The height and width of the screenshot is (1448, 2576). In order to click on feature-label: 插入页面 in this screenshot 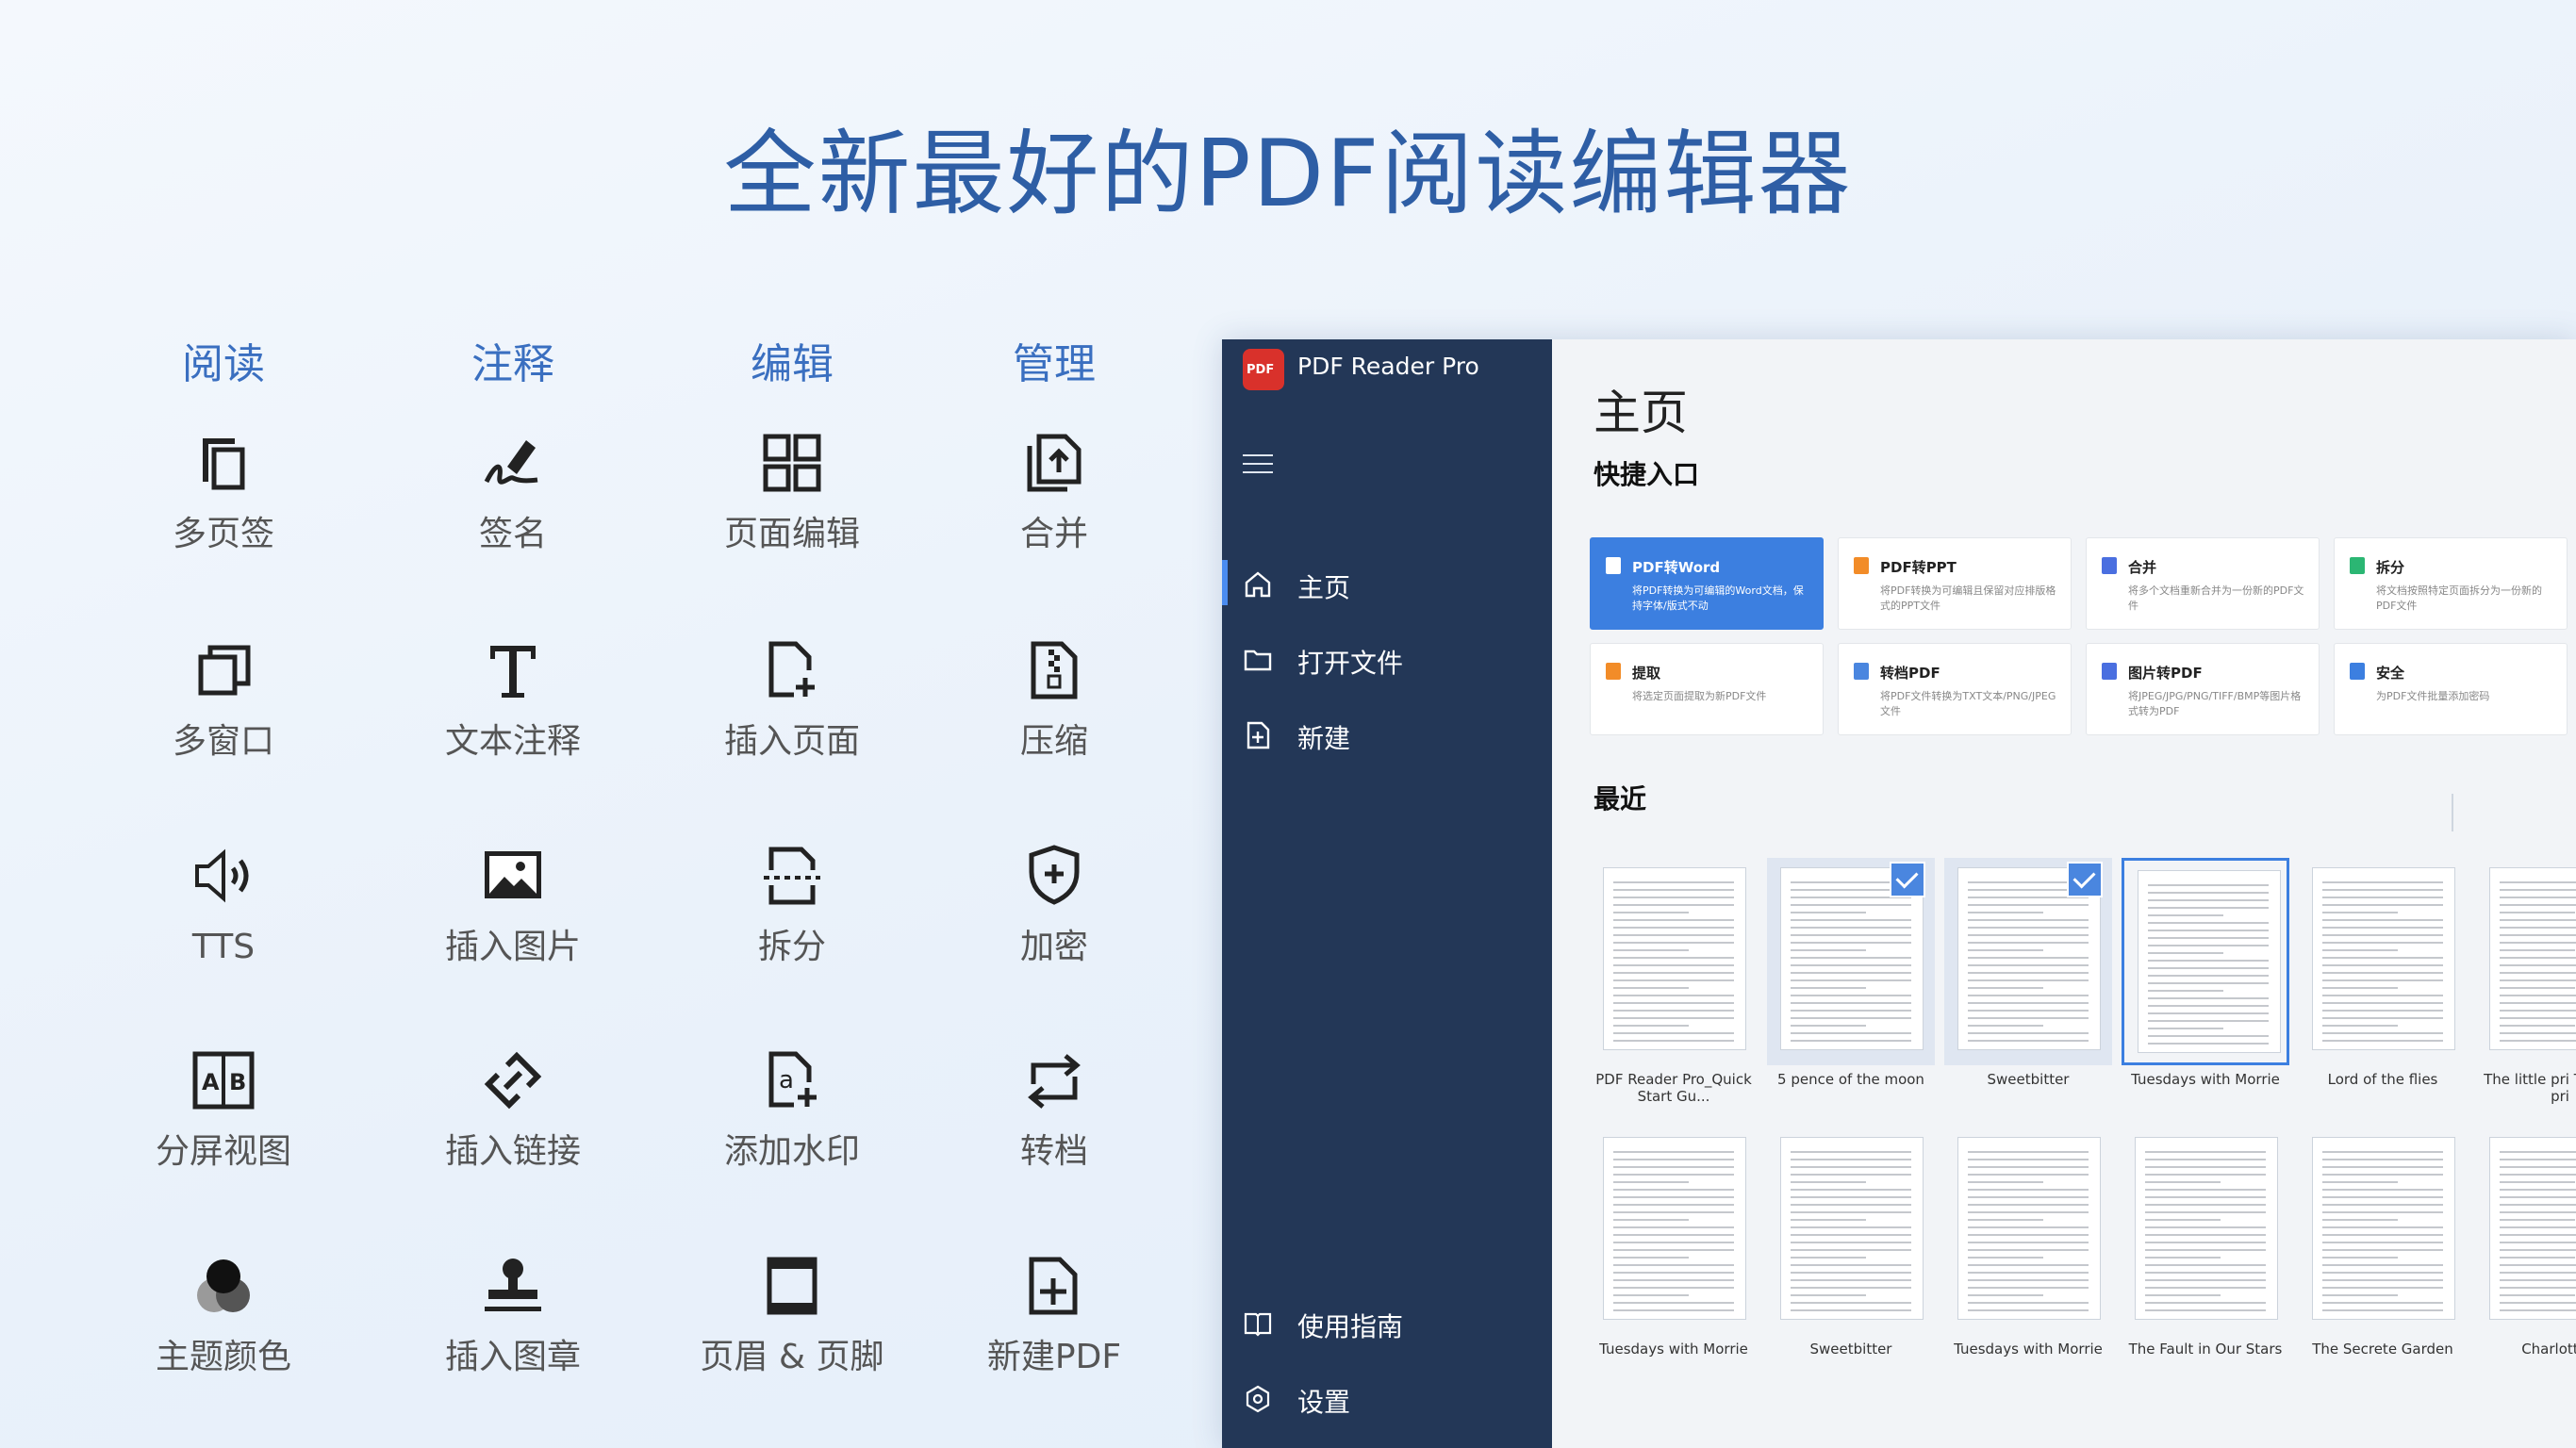, I will do `click(791, 741)`.